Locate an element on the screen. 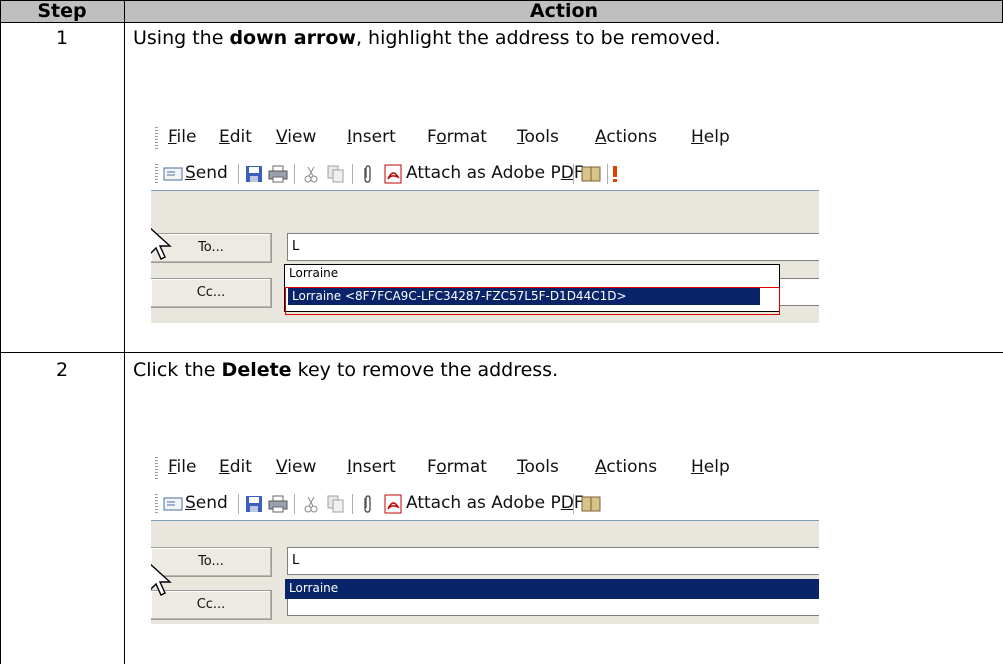  header-step: Step is located at coordinates (62, 11).